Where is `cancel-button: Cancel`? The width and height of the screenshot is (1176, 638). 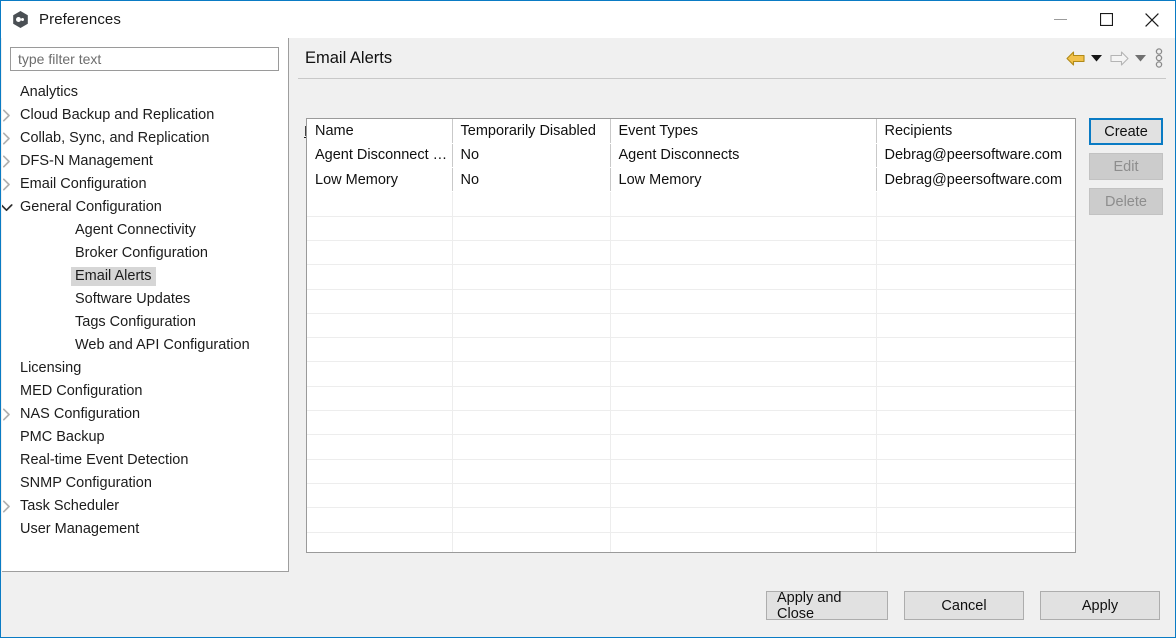
cancel-button: Cancel is located at coordinates (964, 605).